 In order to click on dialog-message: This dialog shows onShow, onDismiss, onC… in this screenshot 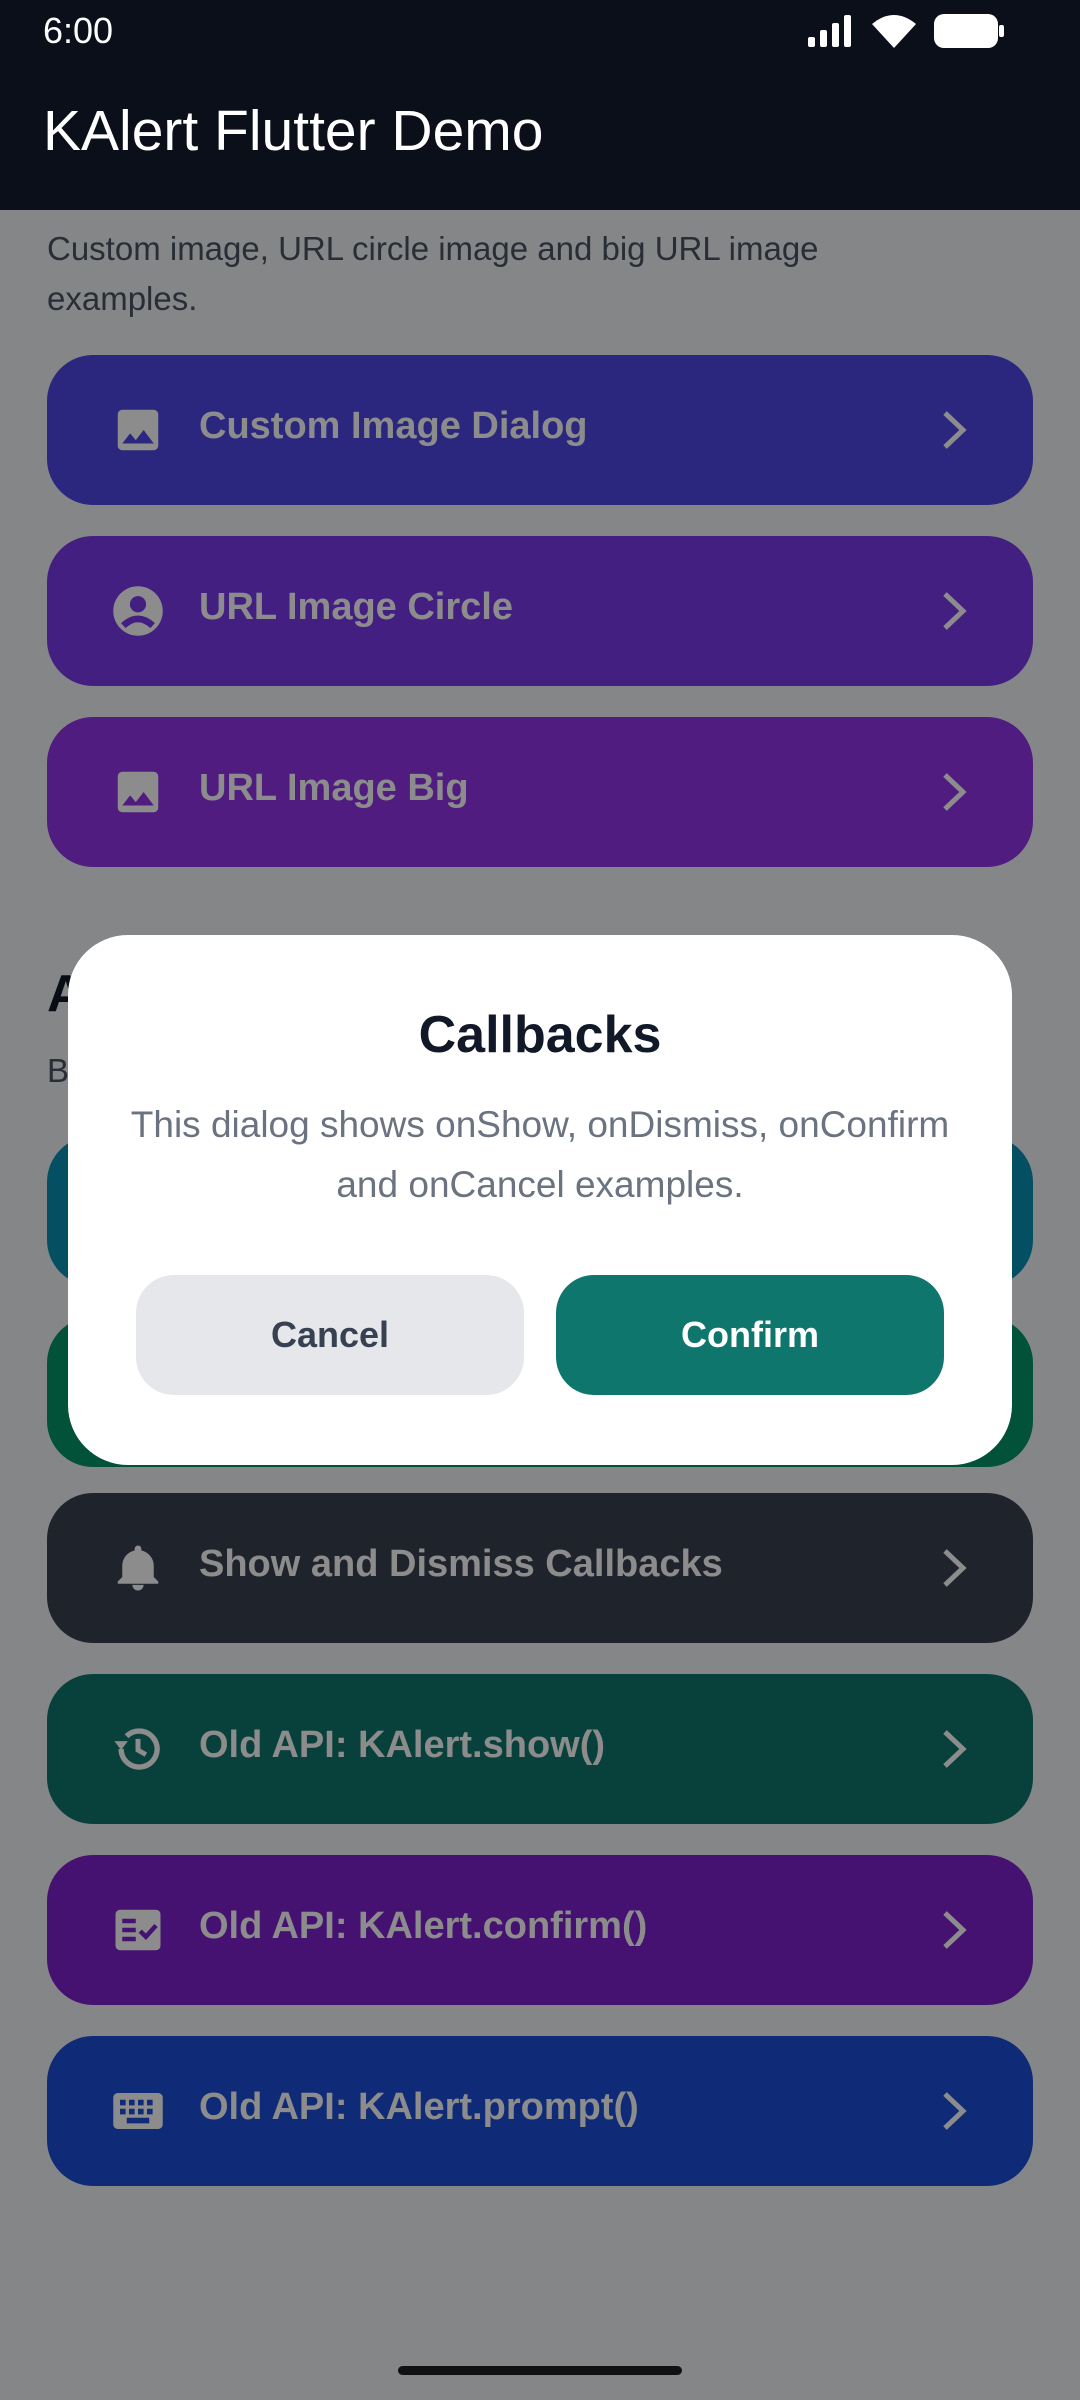, I will do `click(540, 1154)`.